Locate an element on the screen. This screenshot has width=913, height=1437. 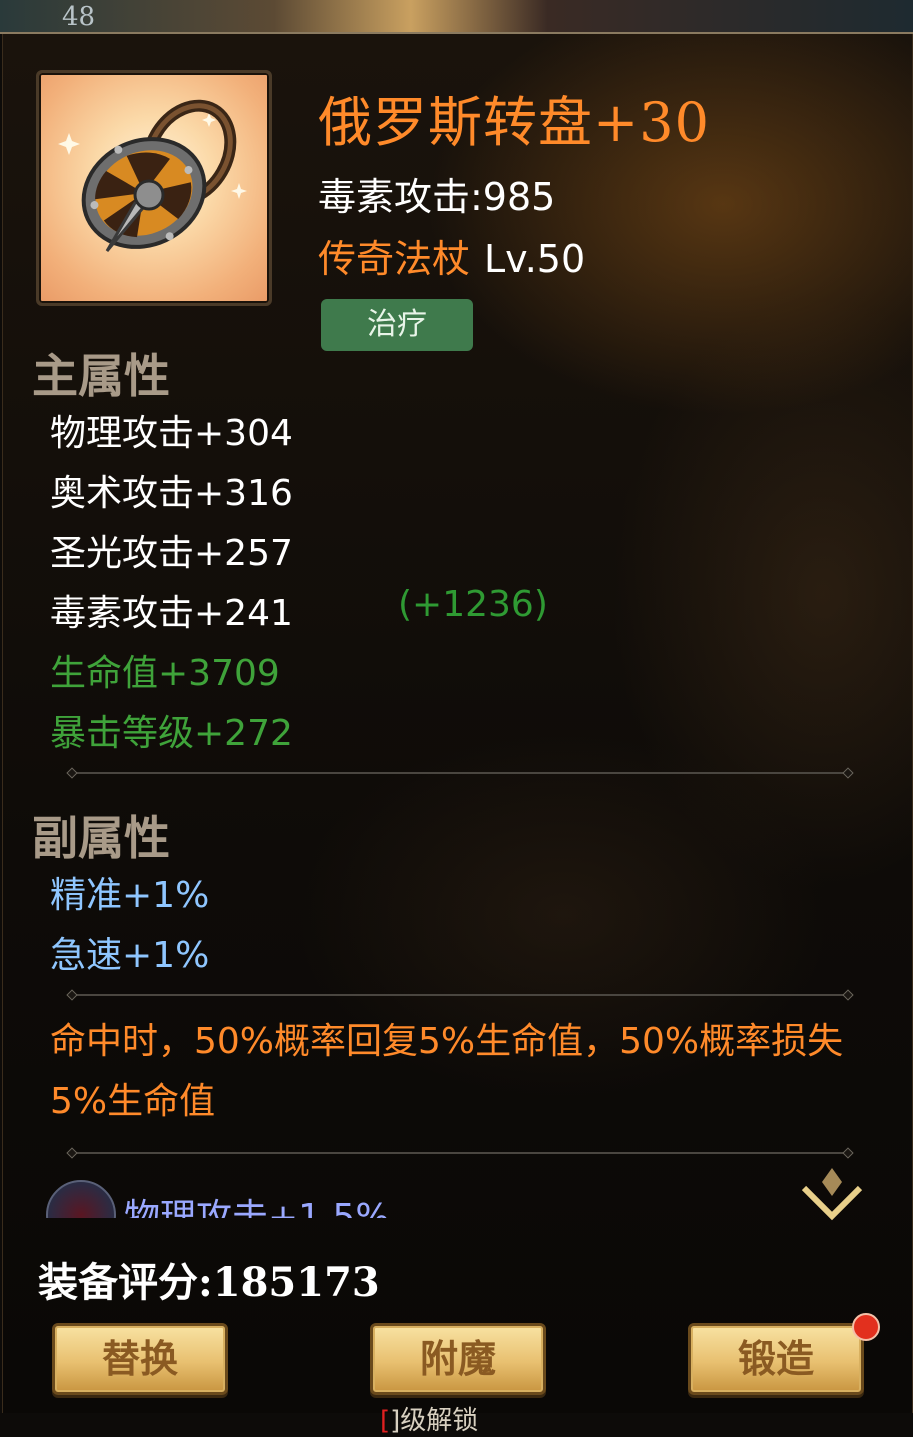
main-attribute: 暴击等级+272 is located at coordinates (171, 733).